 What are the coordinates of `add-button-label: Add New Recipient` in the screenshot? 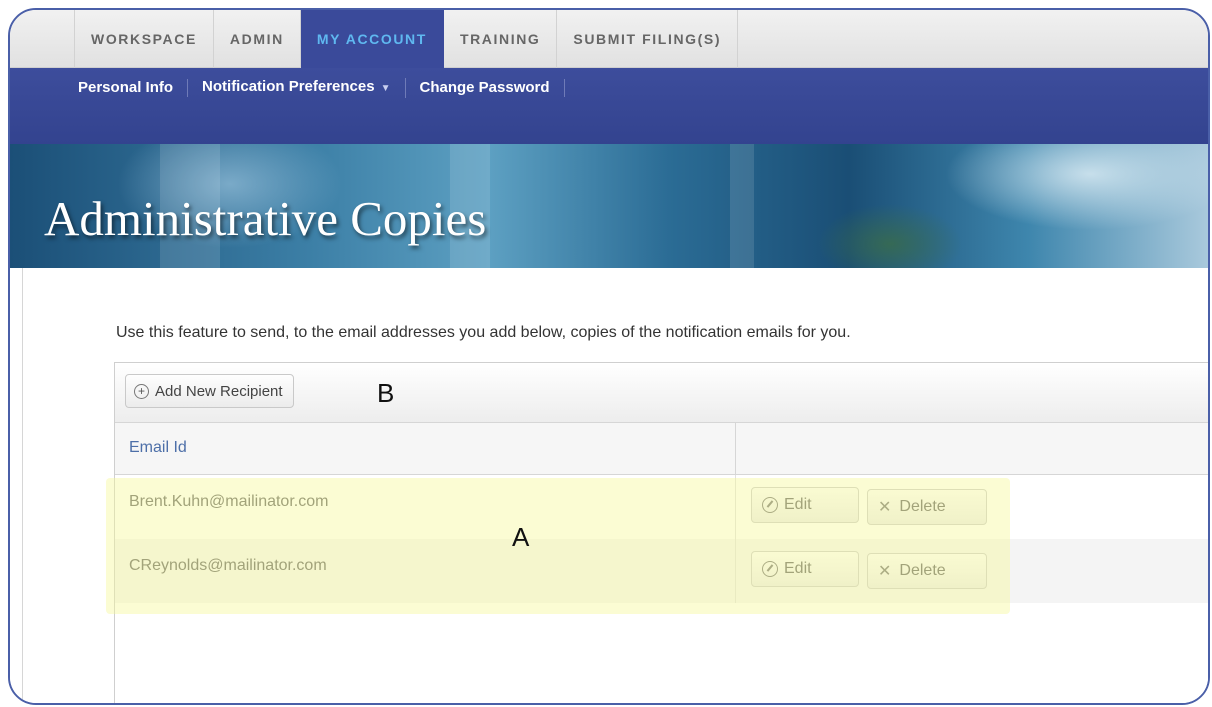 It's located at (219, 391).